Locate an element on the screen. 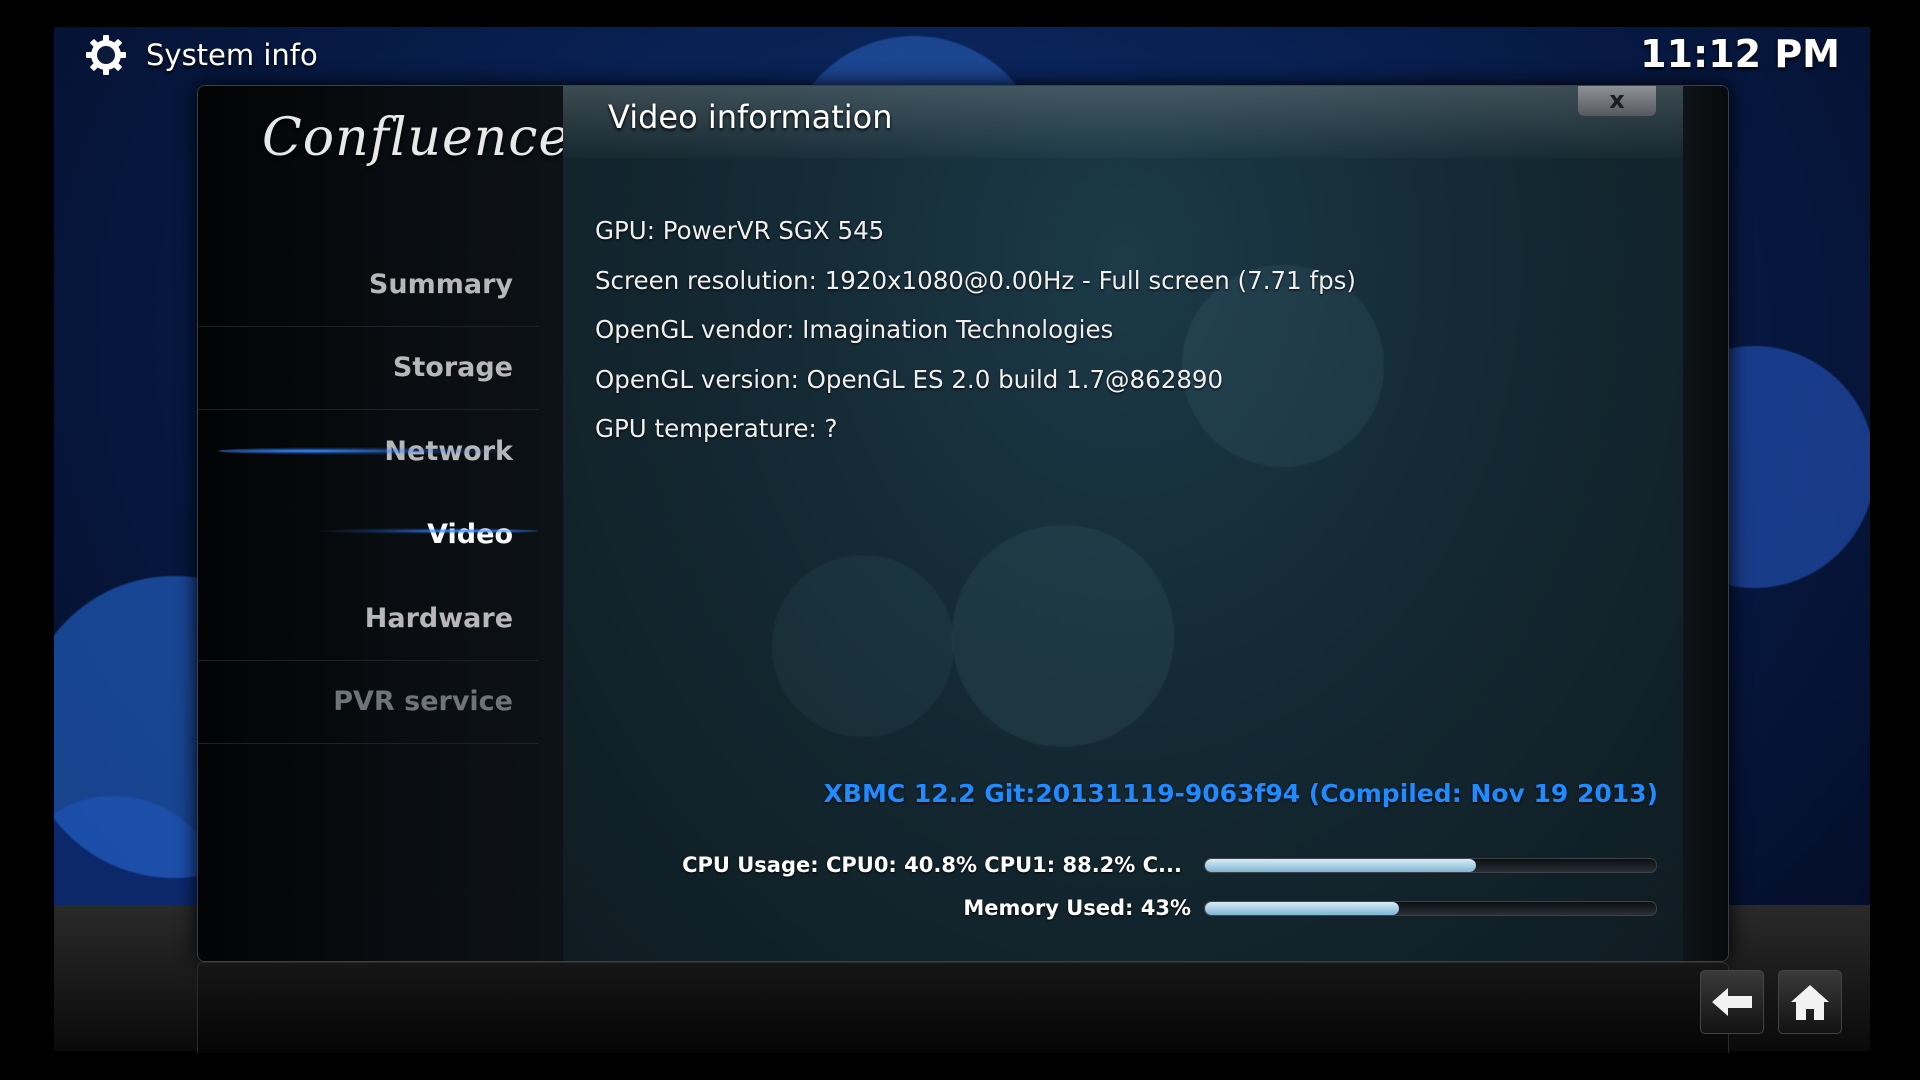 The image size is (1920, 1080). memory-used-label: Memory Used: 43% is located at coordinates (1077, 908).